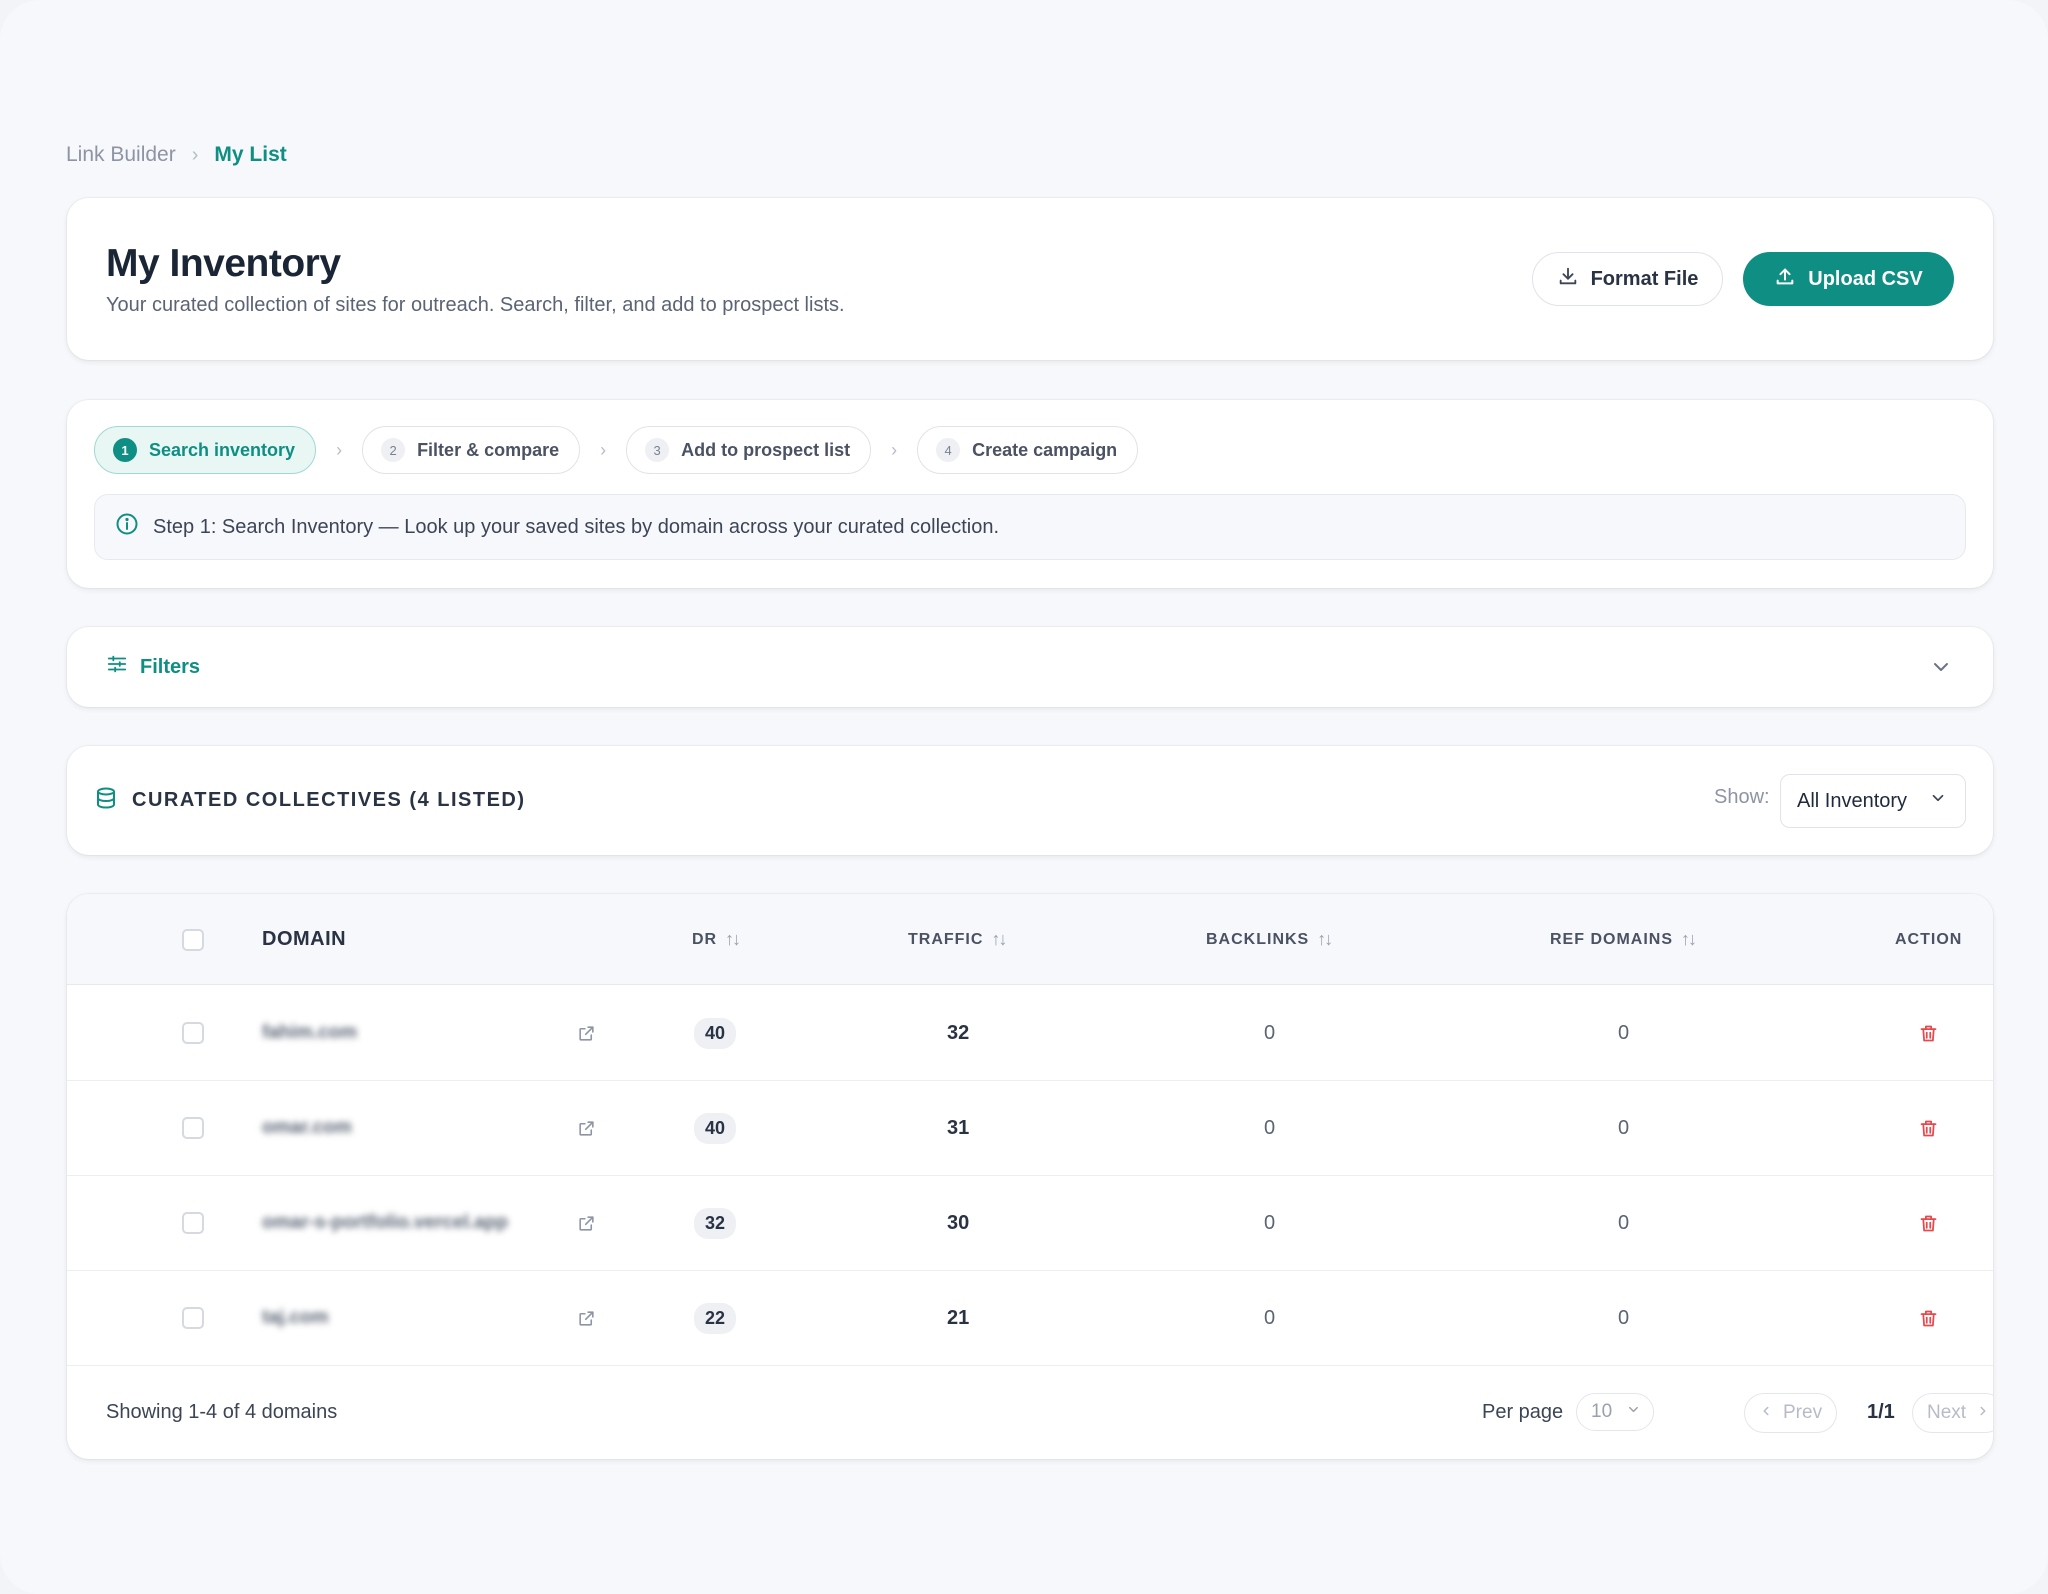  I want to click on upload-icon, so click(1785, 279).